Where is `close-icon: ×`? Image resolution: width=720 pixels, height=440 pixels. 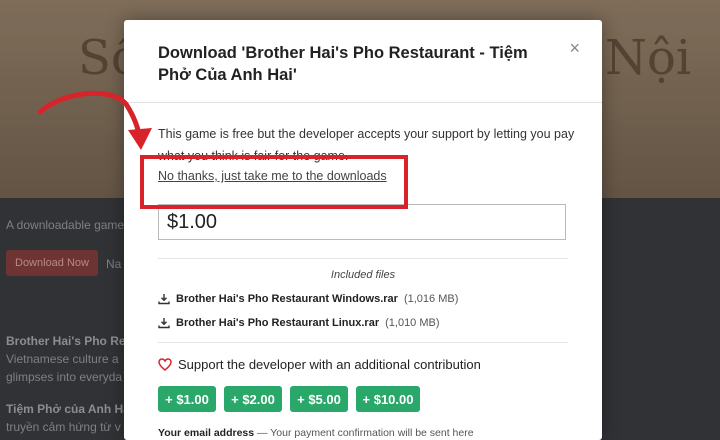
close-icon: × is located at coordinates (574, 48).